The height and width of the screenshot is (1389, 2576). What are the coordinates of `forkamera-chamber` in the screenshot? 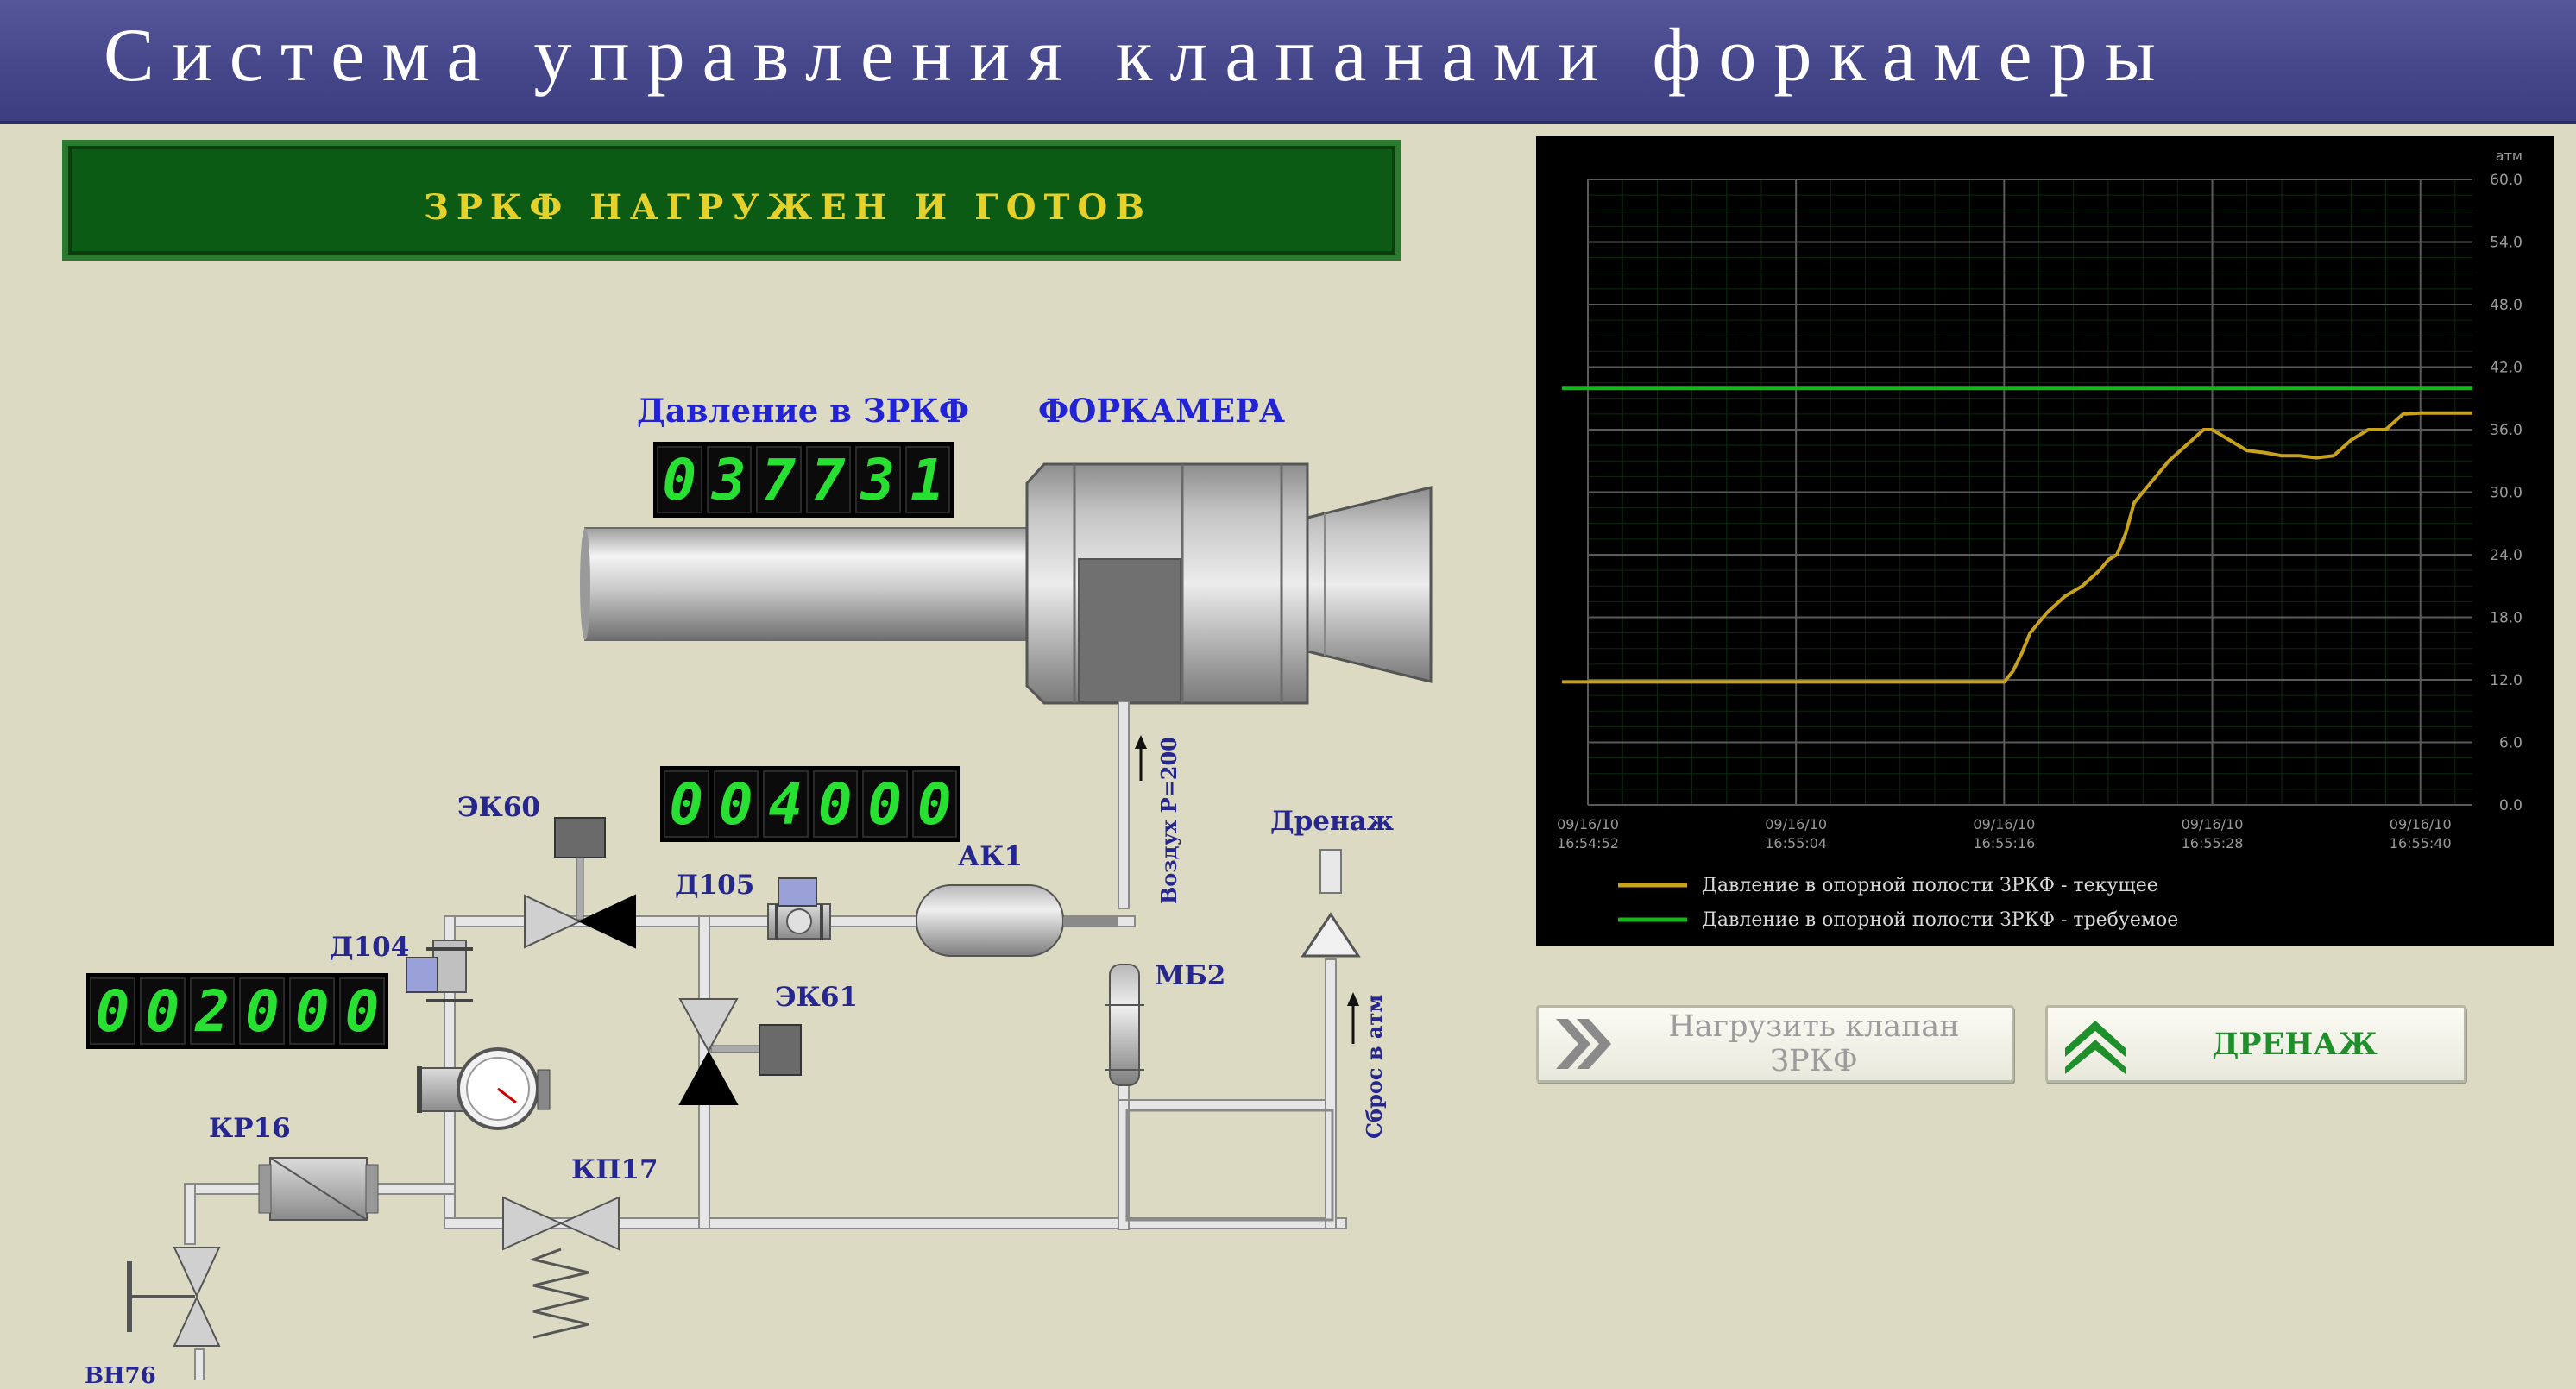 It's located at (1229, 583).